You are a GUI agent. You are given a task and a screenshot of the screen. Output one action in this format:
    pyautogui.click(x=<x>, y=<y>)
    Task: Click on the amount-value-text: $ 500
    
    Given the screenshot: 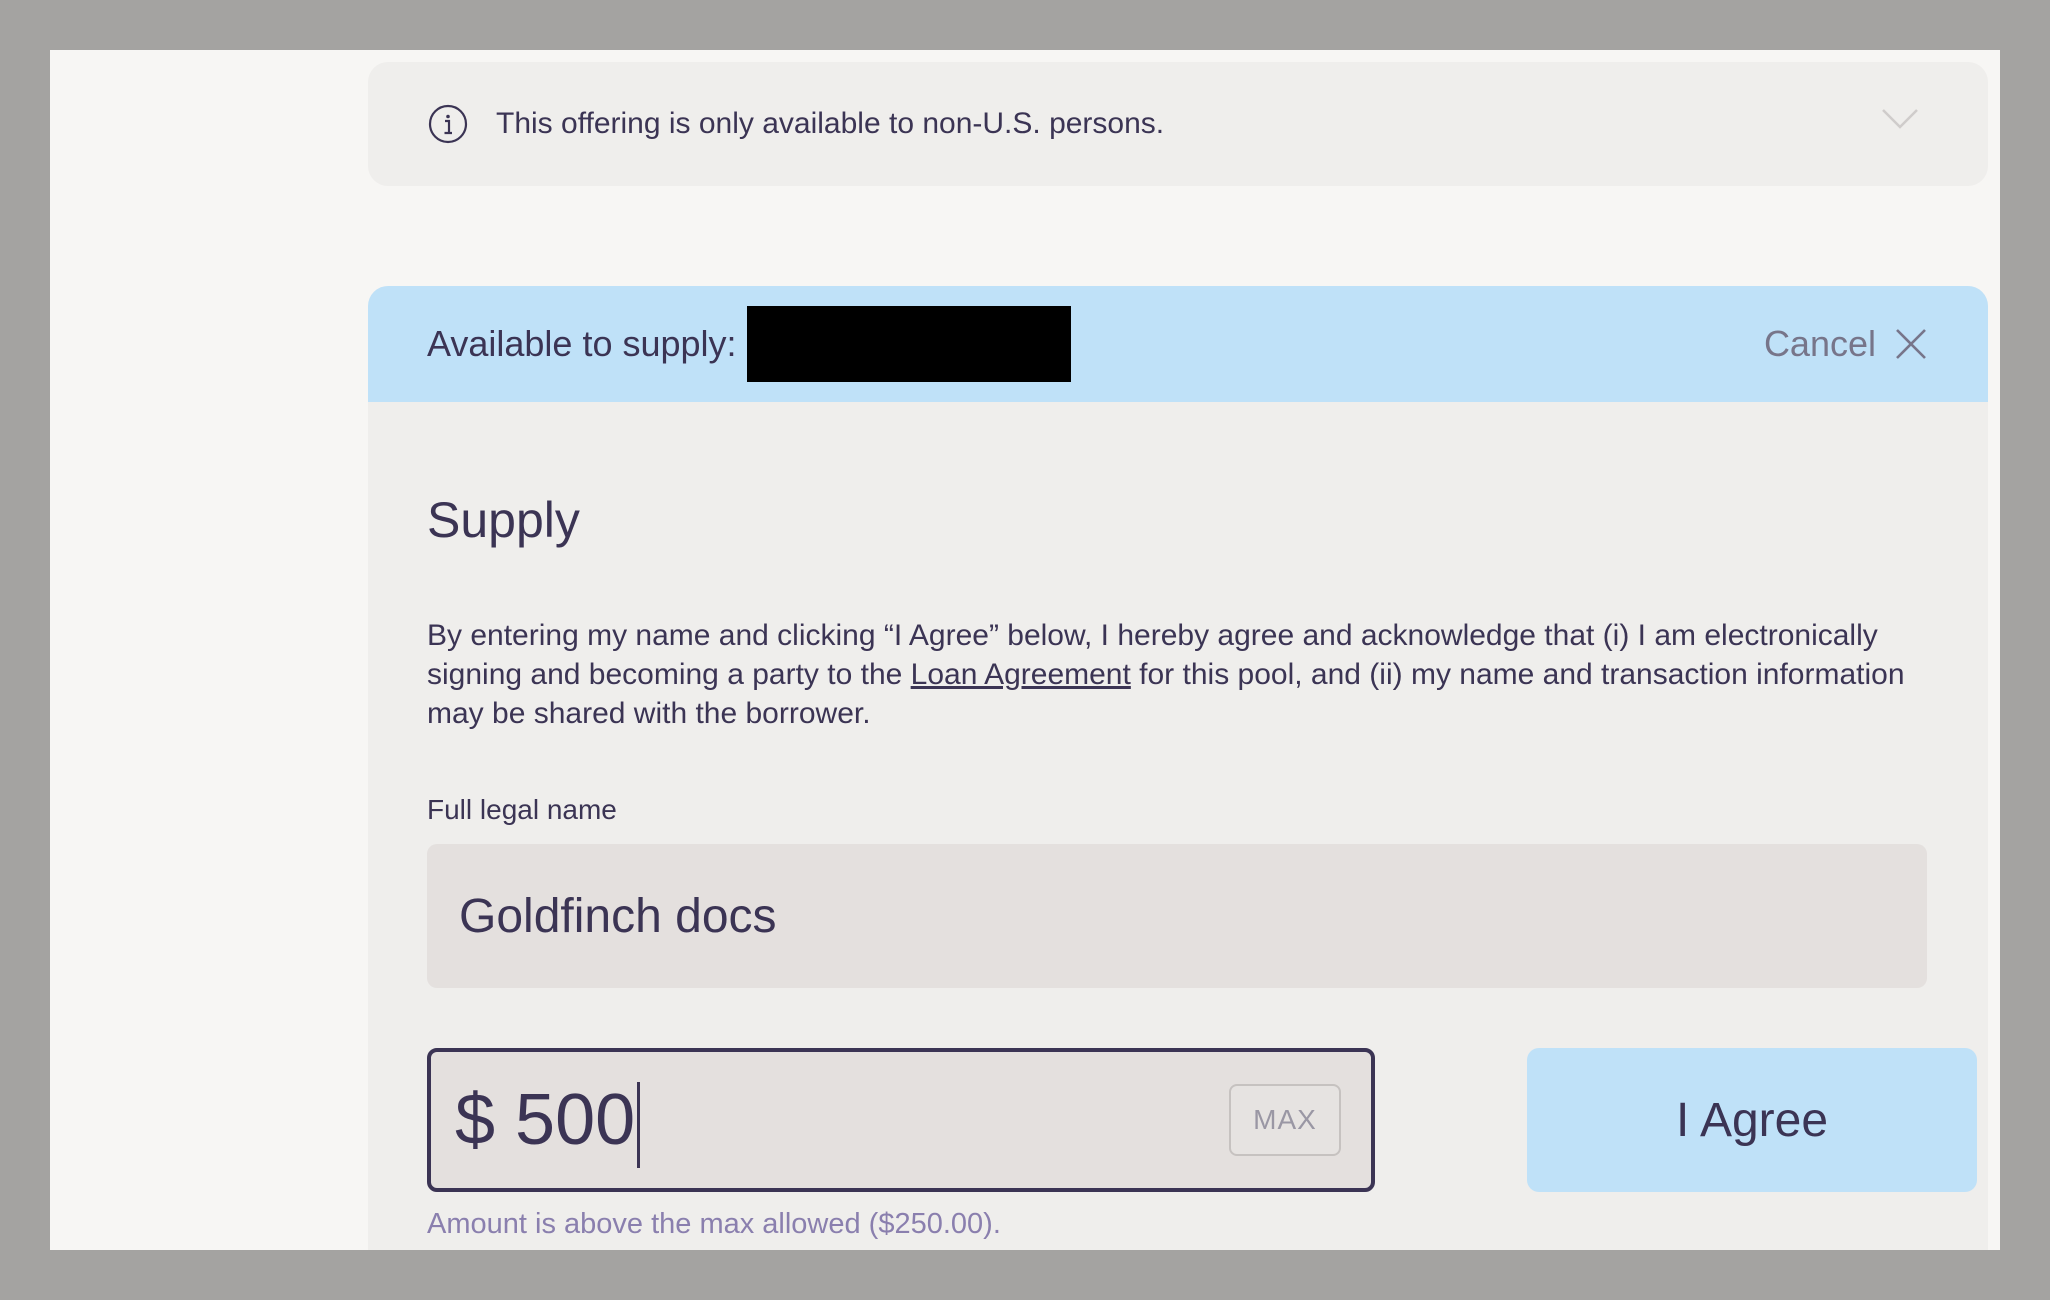 What is the action you would take?
    pyautogui.click(x=545, y=1120)
    